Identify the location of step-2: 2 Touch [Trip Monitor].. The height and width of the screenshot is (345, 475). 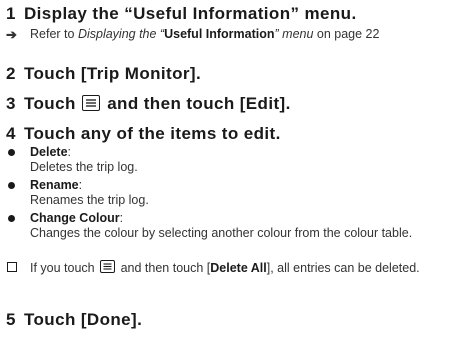
(103, 74).